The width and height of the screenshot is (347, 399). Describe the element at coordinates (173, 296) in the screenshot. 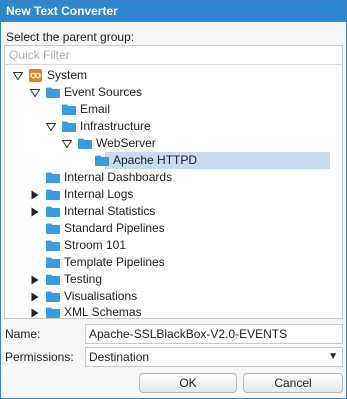

I see `tree-item-visualisations: Visualisations` at that location.